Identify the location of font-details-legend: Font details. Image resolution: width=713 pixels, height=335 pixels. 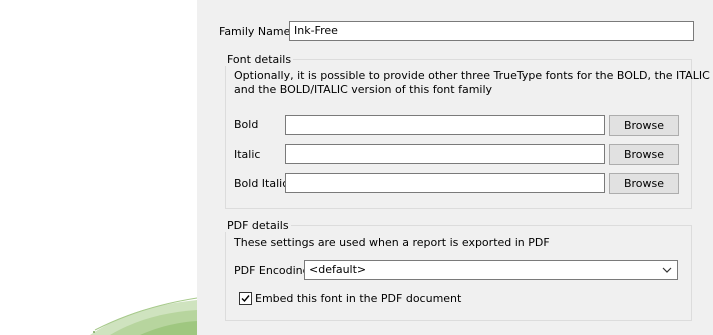
(259, 59).